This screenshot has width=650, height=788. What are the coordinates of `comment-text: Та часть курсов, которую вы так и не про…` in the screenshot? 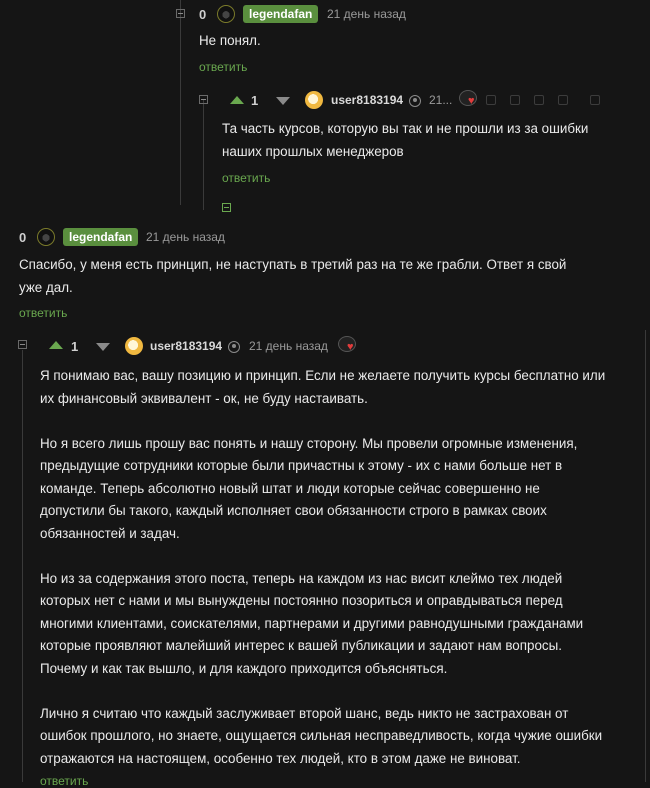 It's located at (405, 140).